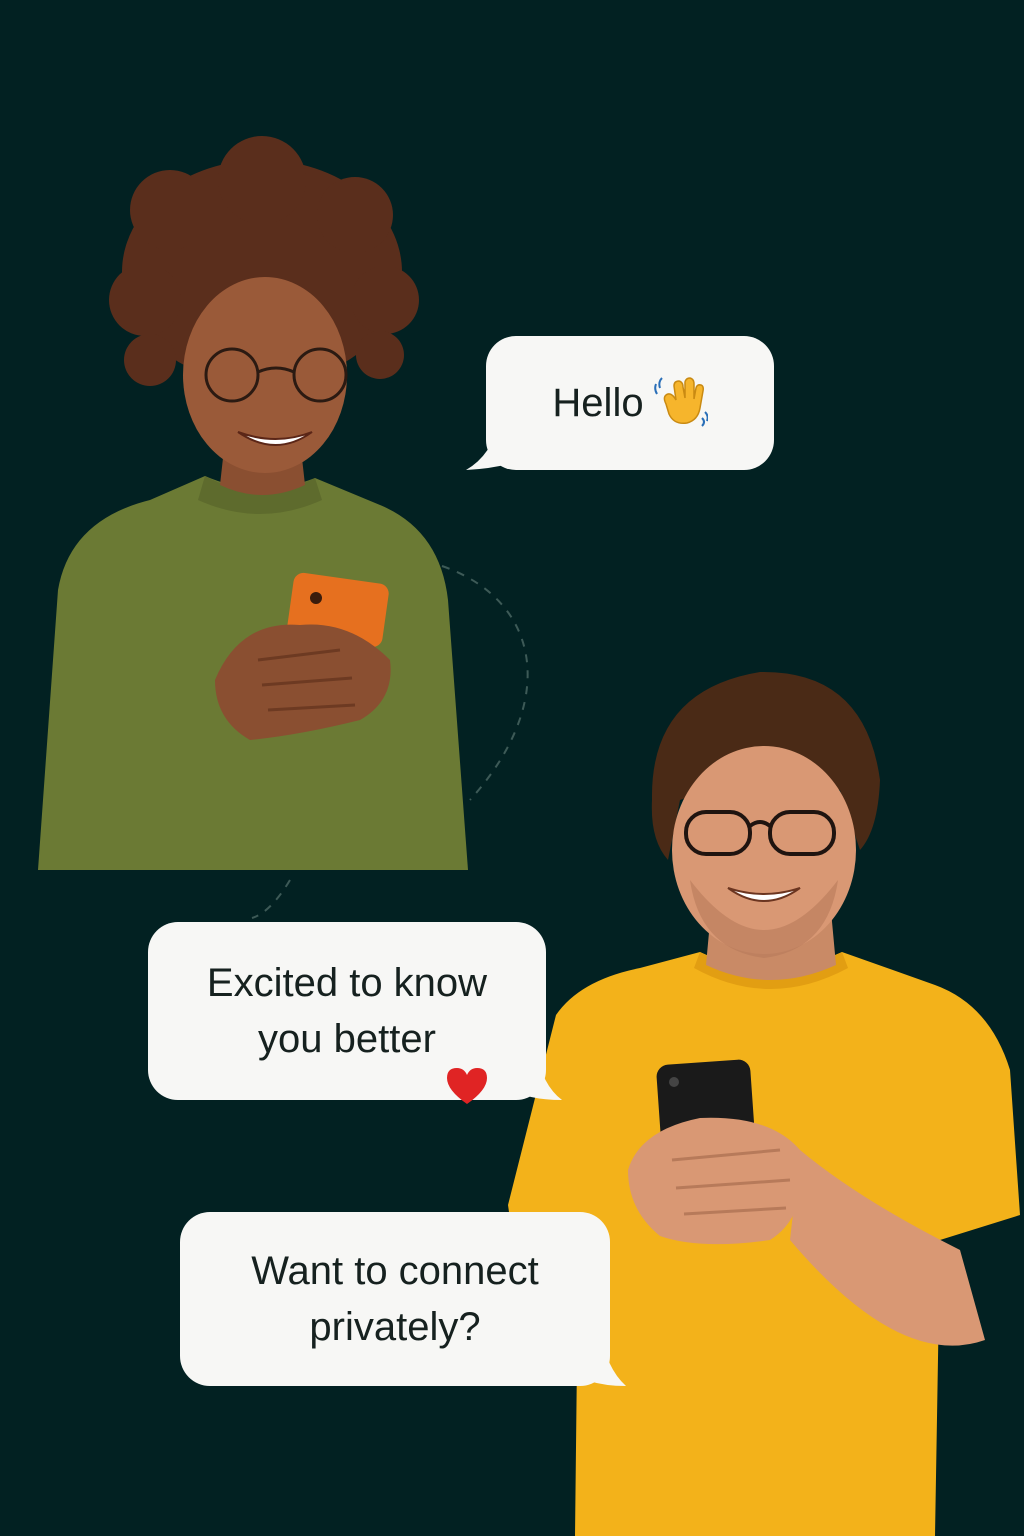  Describe the element at coordinates (598, 403) in the screenshot. I see `message-text: Hello` at that location.